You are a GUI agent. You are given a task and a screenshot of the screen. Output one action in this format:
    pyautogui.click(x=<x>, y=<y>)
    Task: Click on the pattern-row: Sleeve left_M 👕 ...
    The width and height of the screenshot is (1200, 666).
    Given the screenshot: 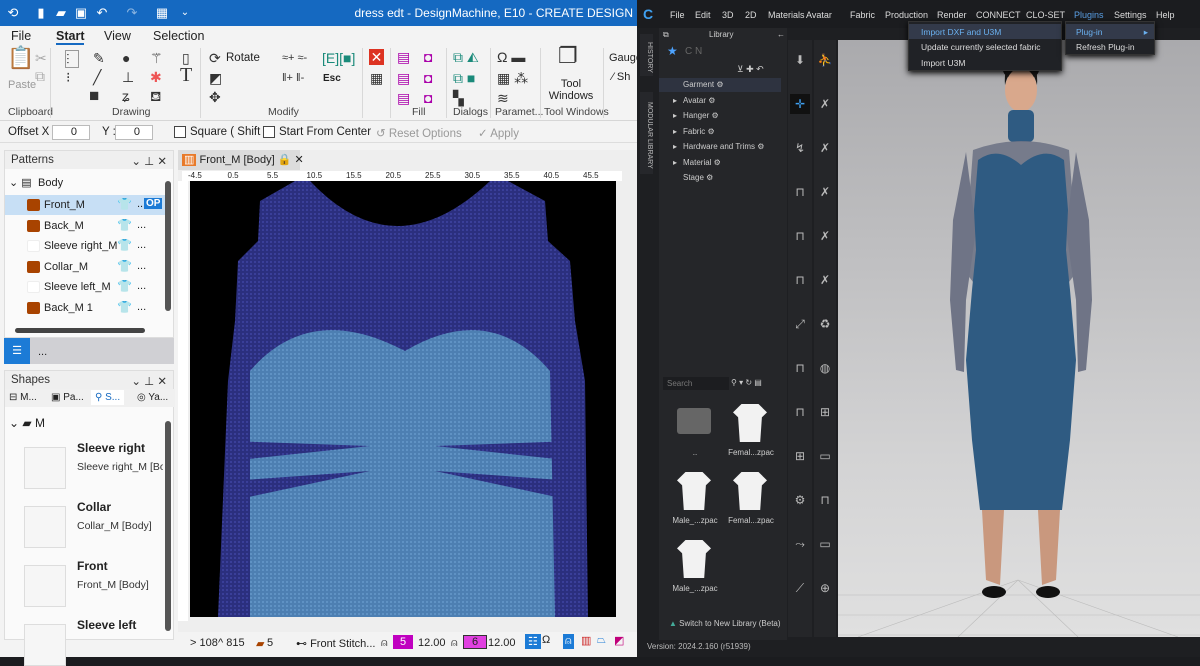 What is the action you would take?
    pyautogui.click(x=85, y=287)
    